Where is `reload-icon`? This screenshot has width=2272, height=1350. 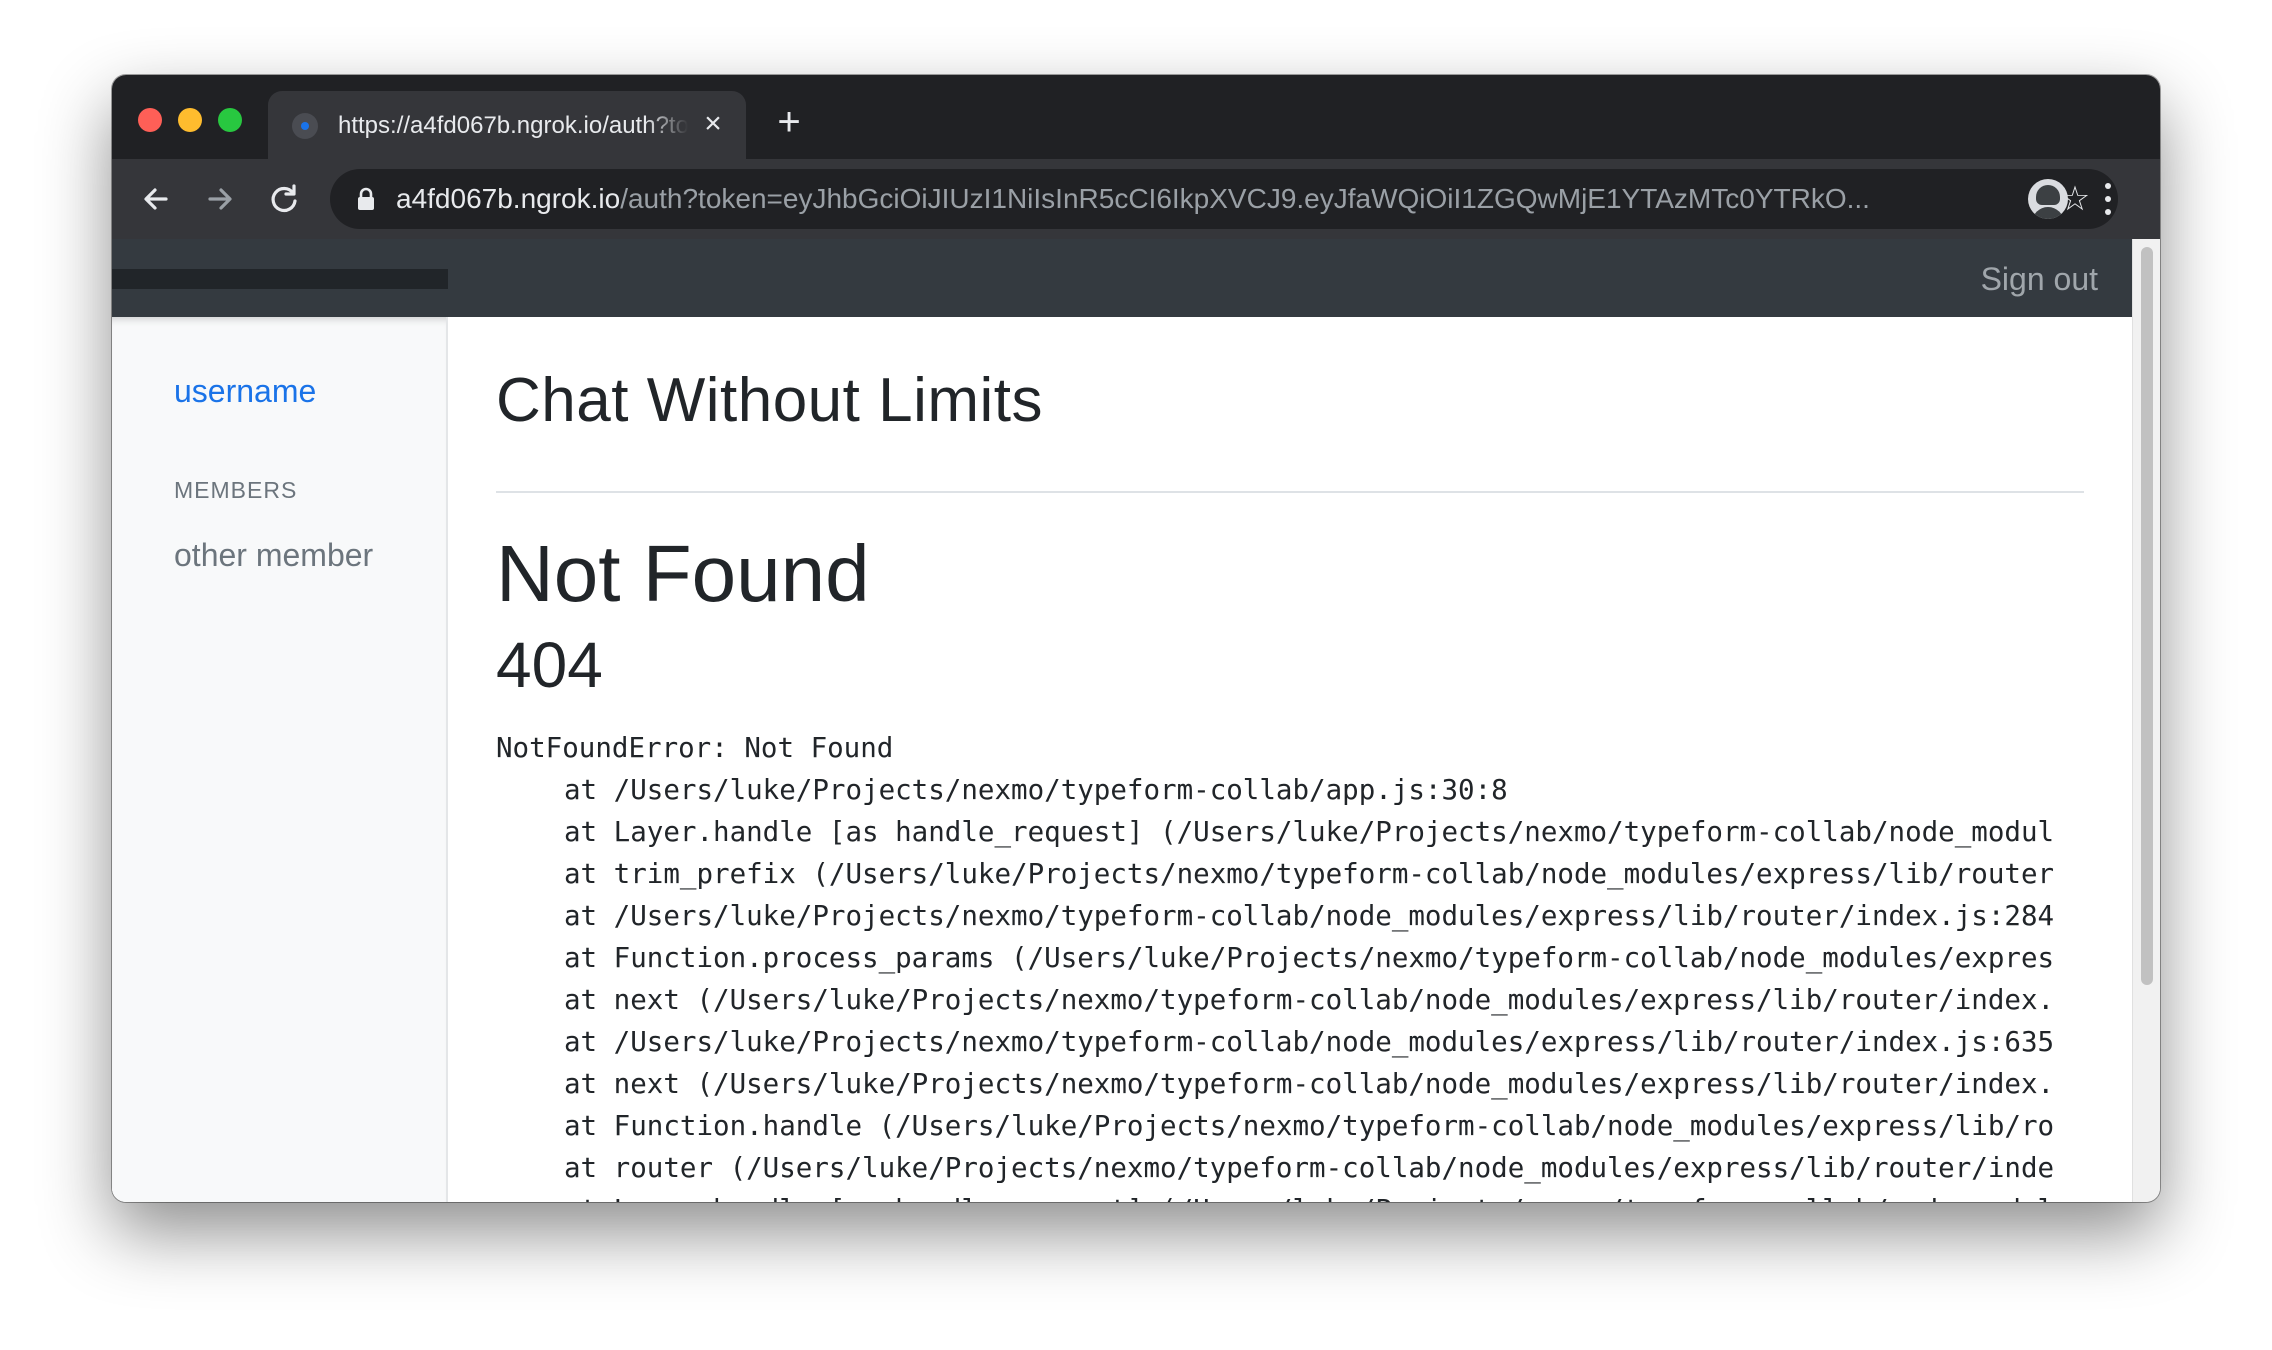
reload-icon is located at coordinates (284, 199).